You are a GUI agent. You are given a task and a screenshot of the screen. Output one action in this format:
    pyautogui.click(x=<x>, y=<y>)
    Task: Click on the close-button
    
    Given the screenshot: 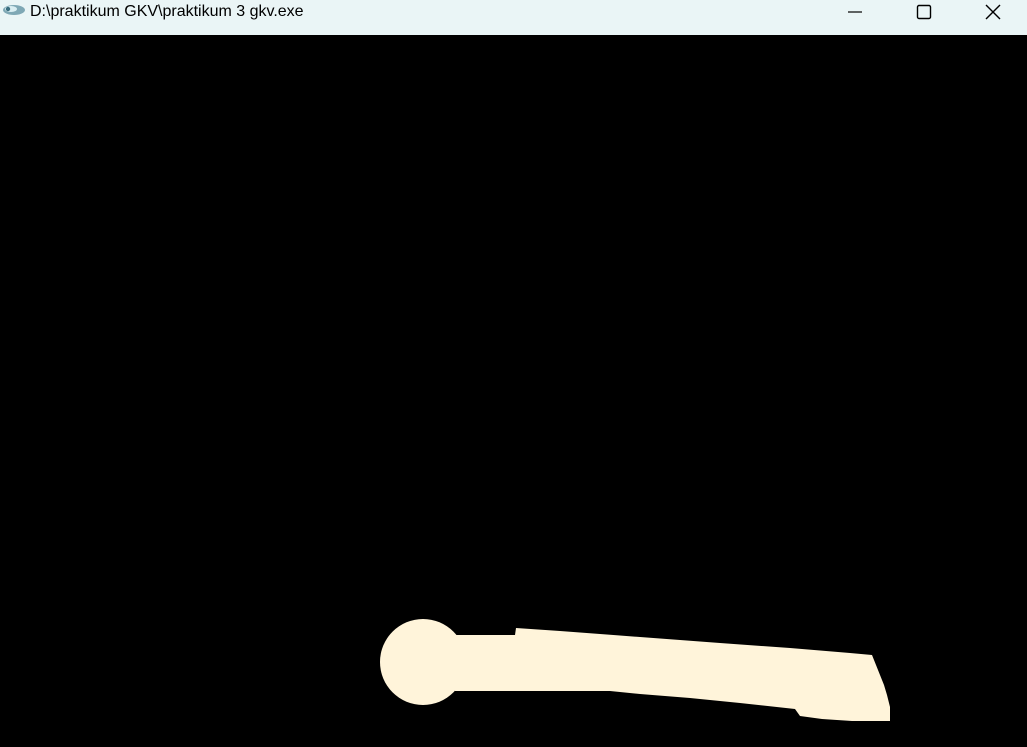 What is the action you would take?
    pyautogui.click(x=992, y=12)
    